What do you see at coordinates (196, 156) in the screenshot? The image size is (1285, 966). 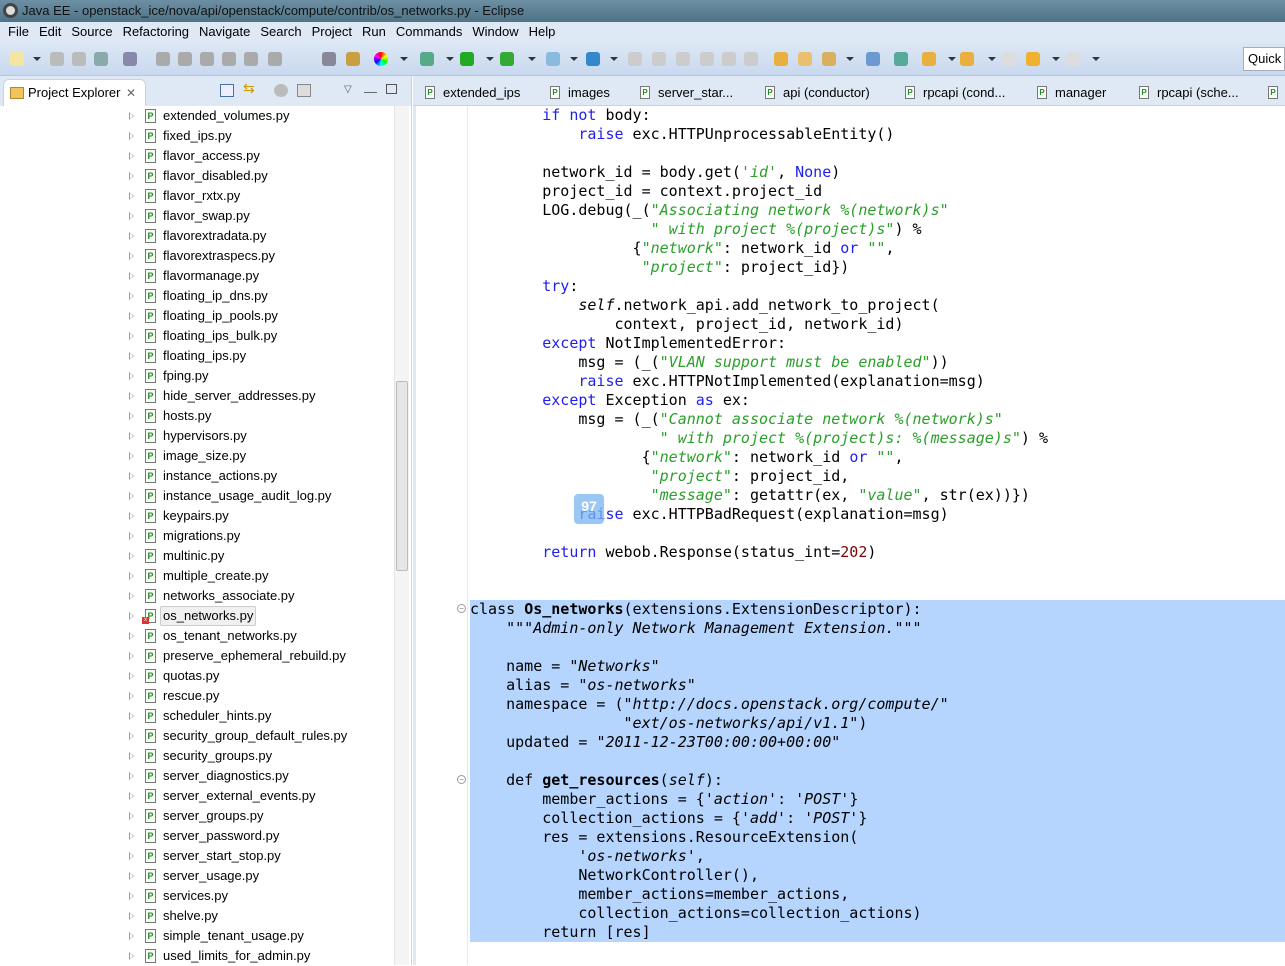 I see `tree-item: Pflavor_access.py` at bounding box center [196, 156].